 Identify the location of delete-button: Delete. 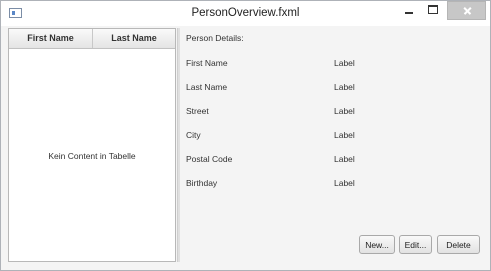
(458, 244).